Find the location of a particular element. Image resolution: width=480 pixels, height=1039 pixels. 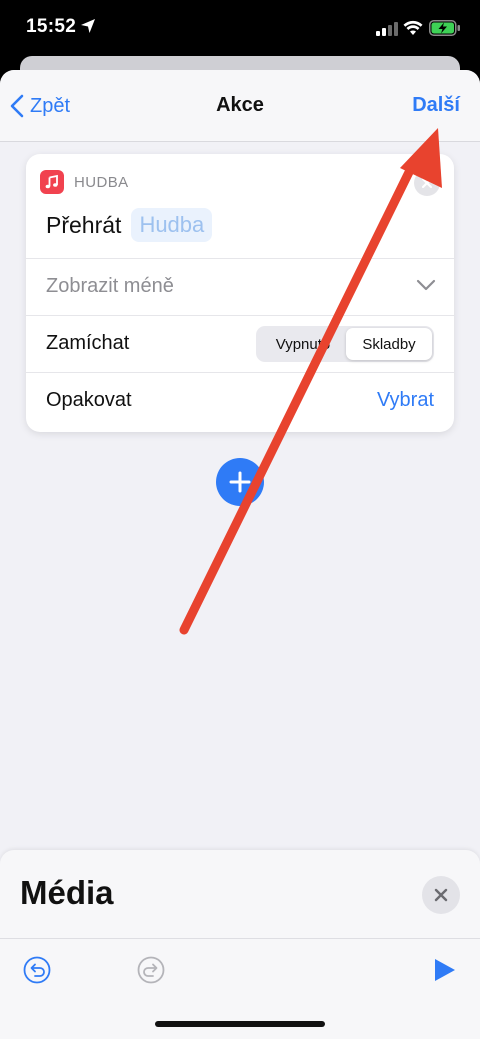

card-app-name: HUDBA is located at coordinates (101, 182).